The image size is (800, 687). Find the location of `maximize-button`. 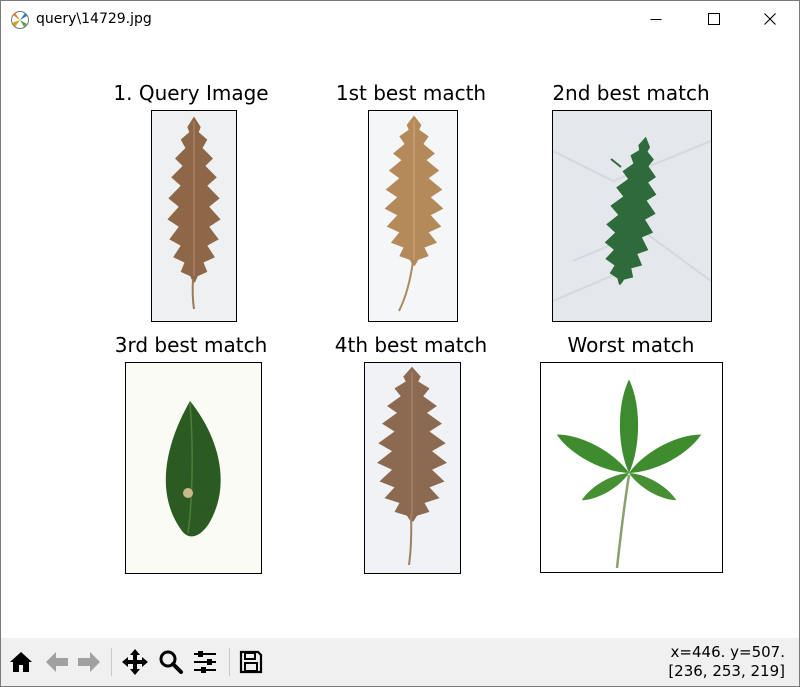

maximize-button is located at coordinates (714, 19).